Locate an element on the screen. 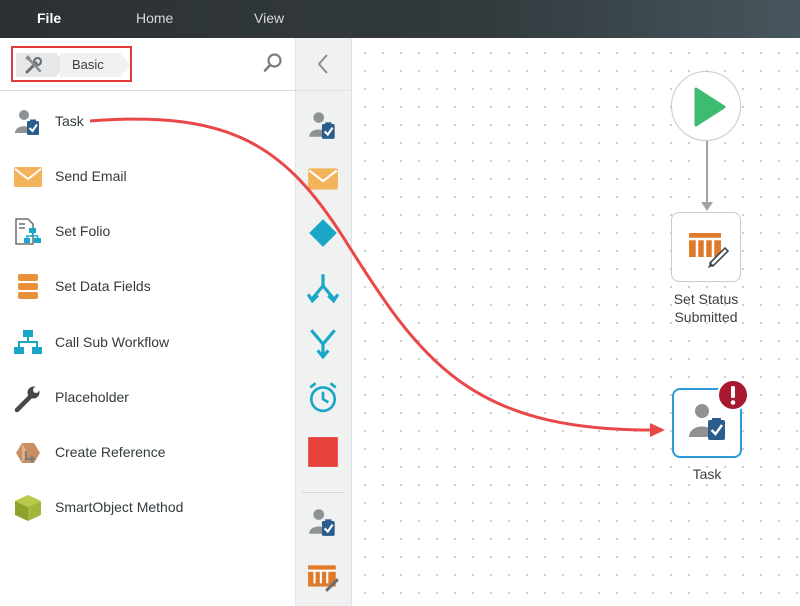  decision-icon is located at coordinates (323, 233).